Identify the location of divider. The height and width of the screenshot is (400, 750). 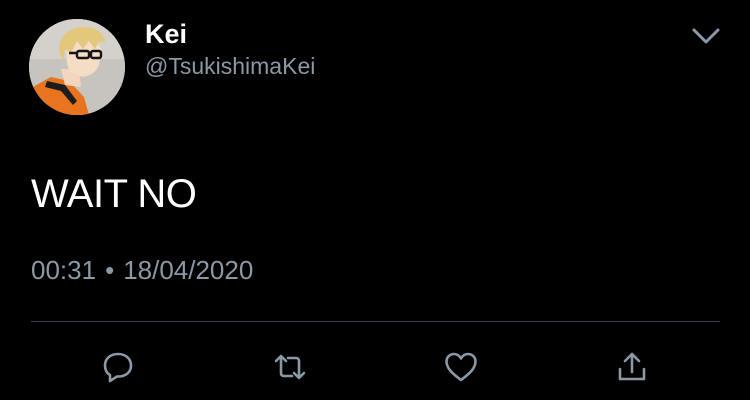
(375, 321).